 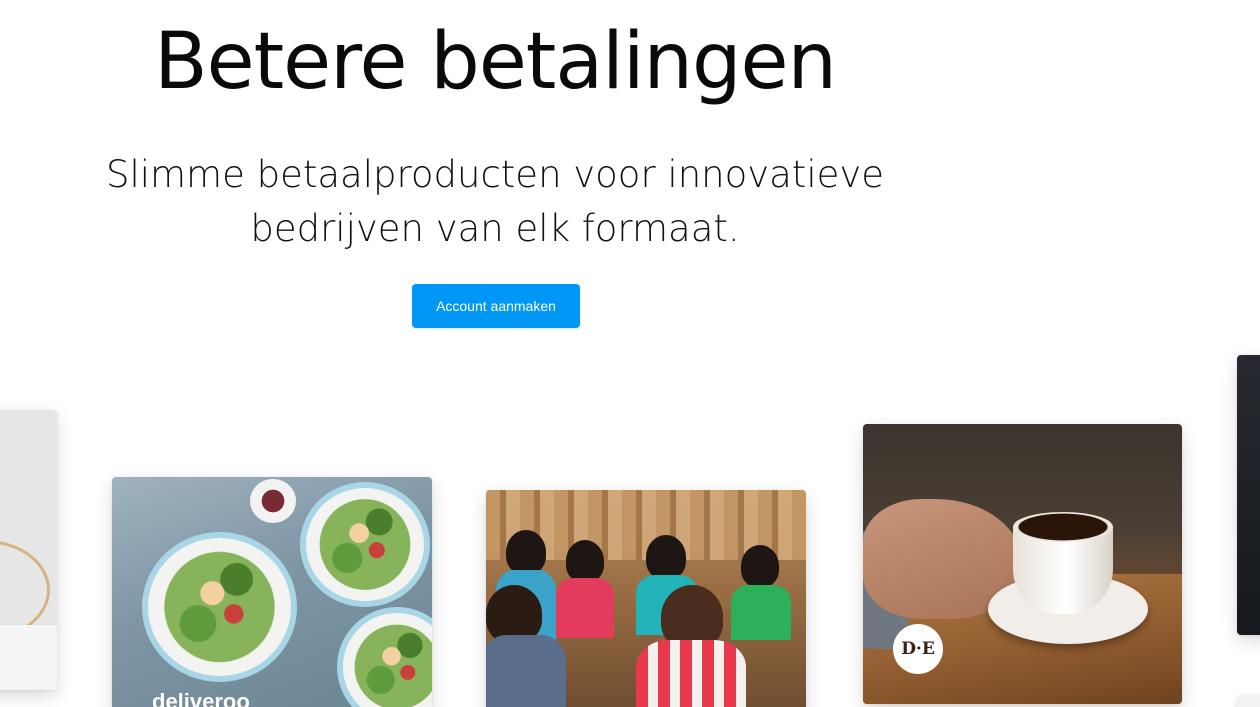 What do you see at coordinates (918, 649) in the screenshot?
I see `douwe-egberts-logo: D·E` at bounding box center [918, 649].